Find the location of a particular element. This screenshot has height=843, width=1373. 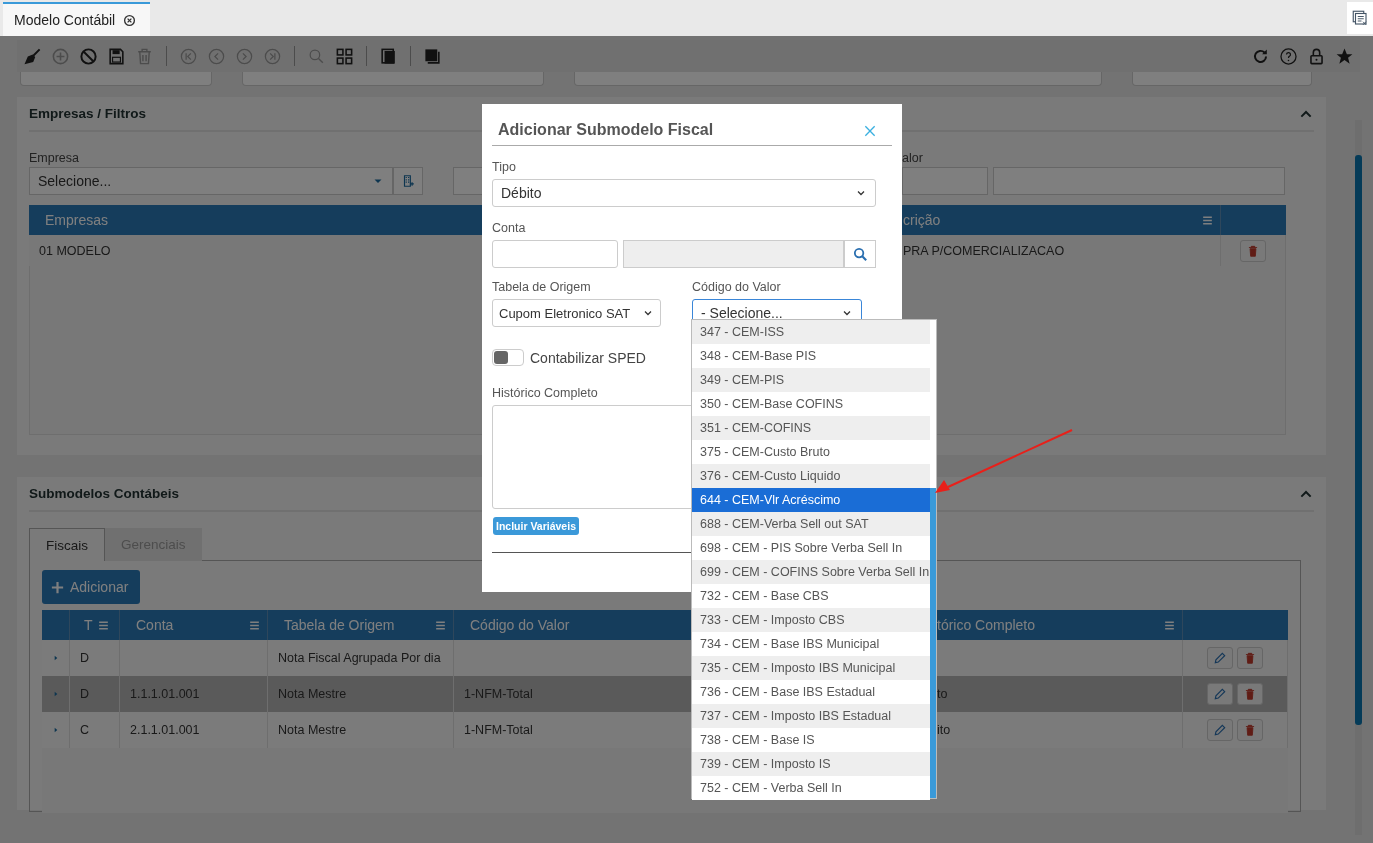

tab: Fiscais is located at coordinates (67, 544).